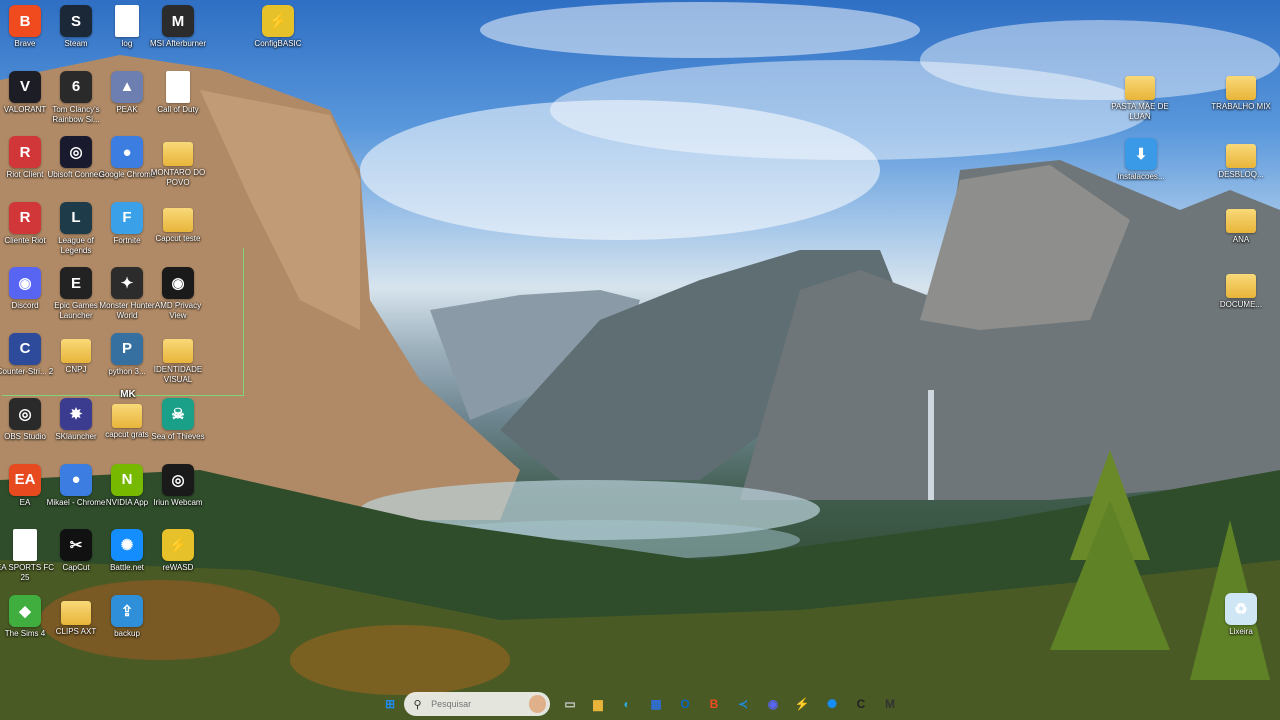  Describe the element at coordinates (537, 704) in the screenshot. I see `search-highlight-icon` at that location.